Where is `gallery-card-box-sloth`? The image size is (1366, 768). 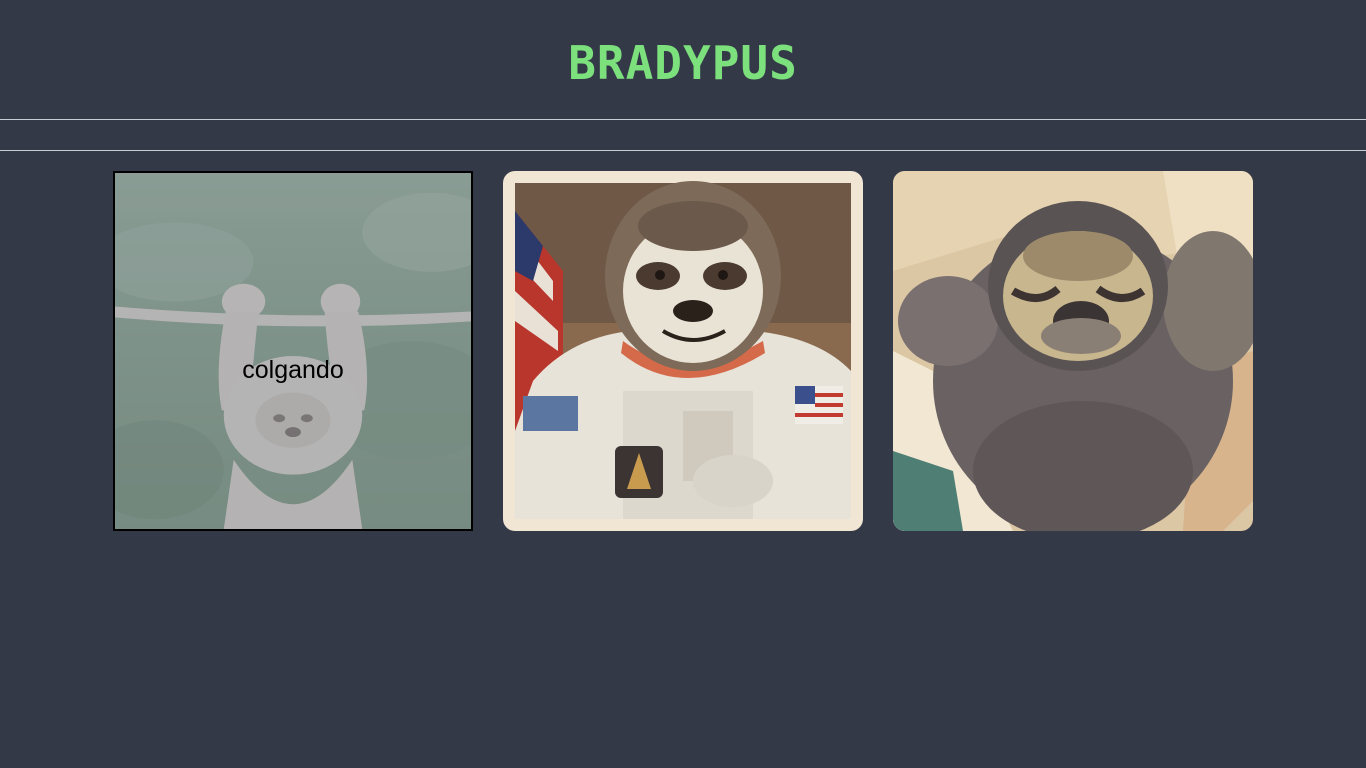 gallery-card-box-sloth is located at coordinates (1073, 351).